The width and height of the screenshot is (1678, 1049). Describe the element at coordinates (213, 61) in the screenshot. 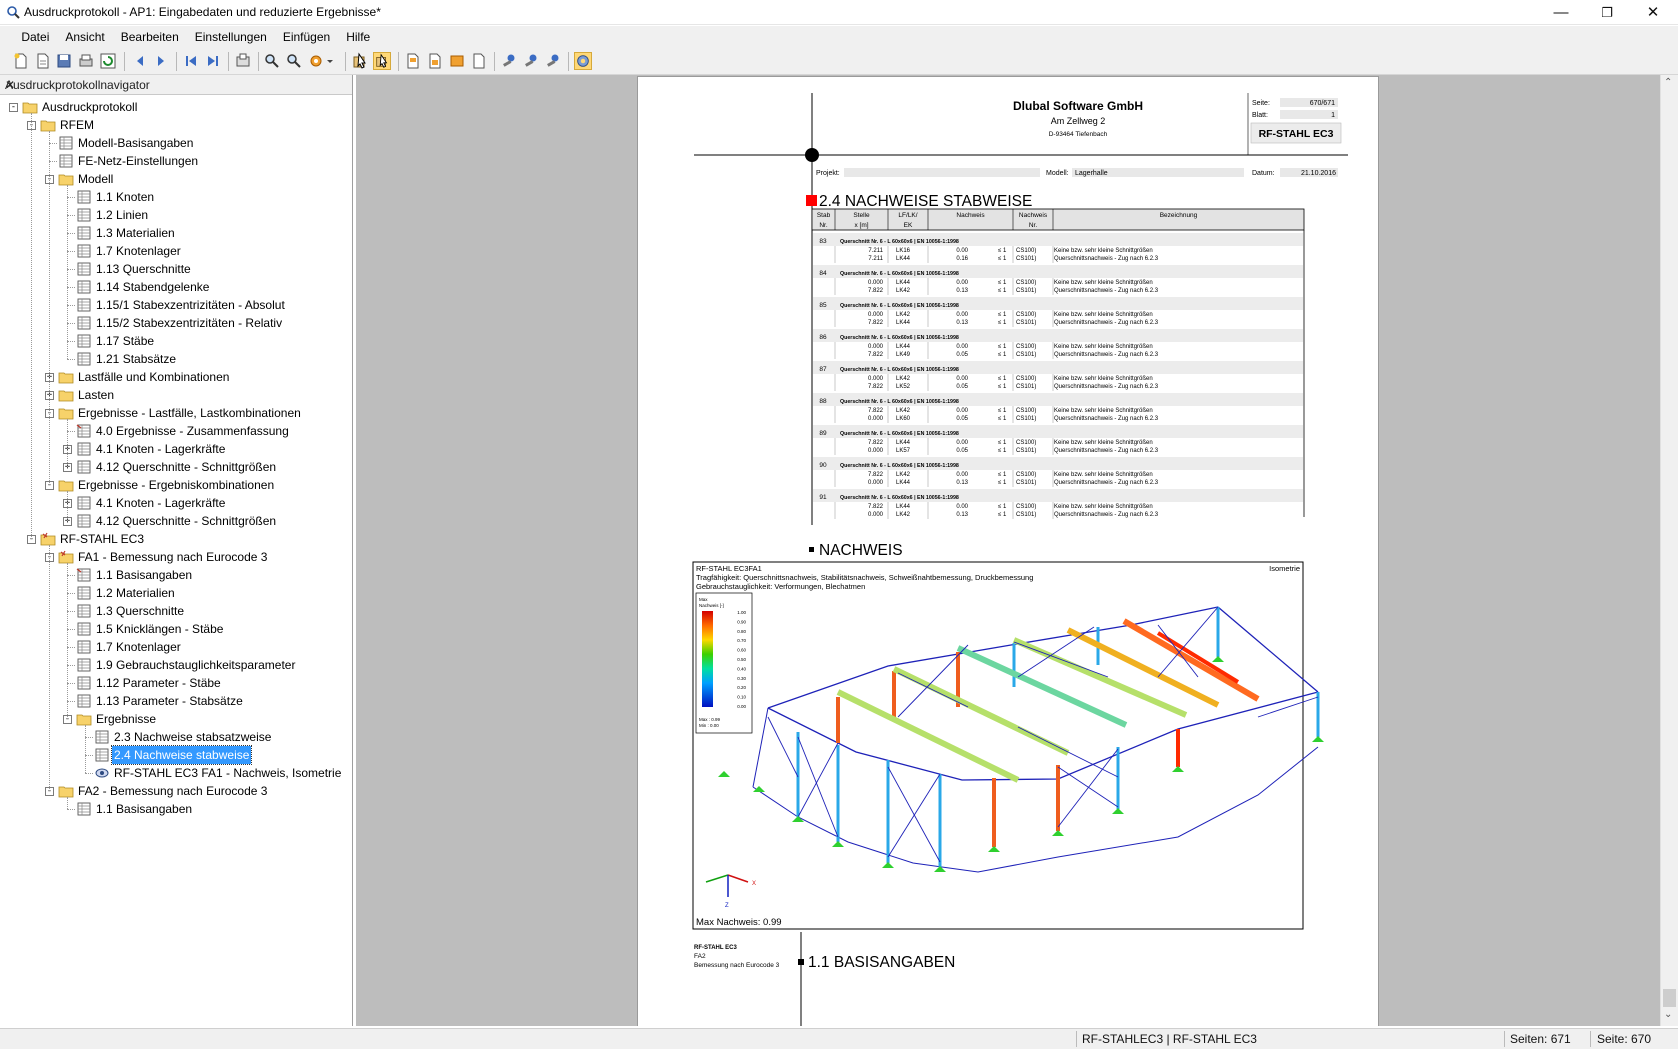

I see `last-page-icon` at that location.